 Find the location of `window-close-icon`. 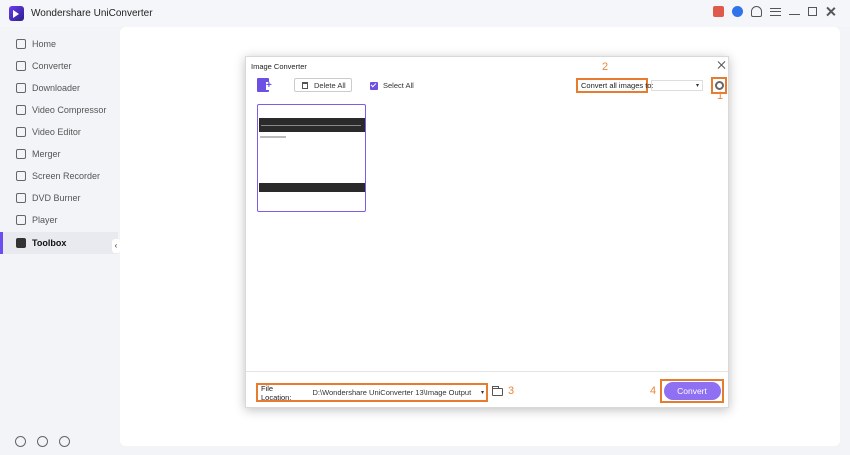

window-close-icon is located at coordinates (830, 11).